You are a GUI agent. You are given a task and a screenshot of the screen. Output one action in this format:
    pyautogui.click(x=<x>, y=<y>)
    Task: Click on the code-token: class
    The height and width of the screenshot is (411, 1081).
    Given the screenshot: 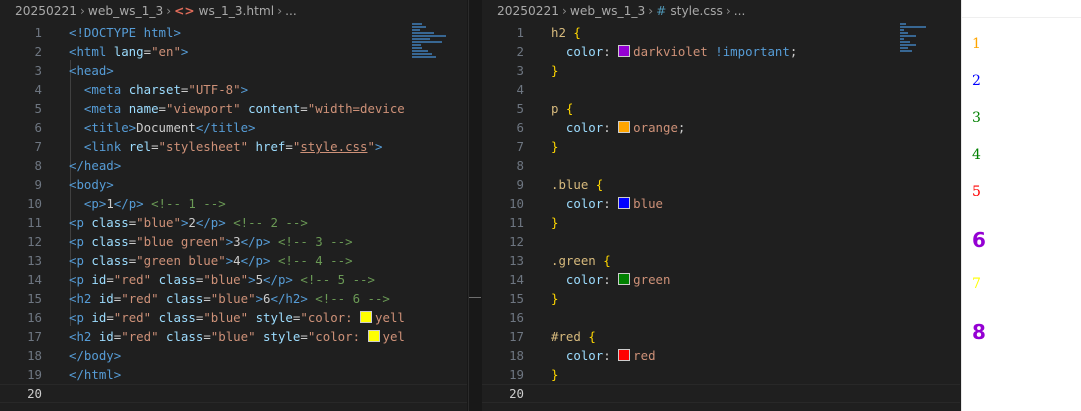 What is the action you would take?
    pyautogui.click(x=177, y=317)
    